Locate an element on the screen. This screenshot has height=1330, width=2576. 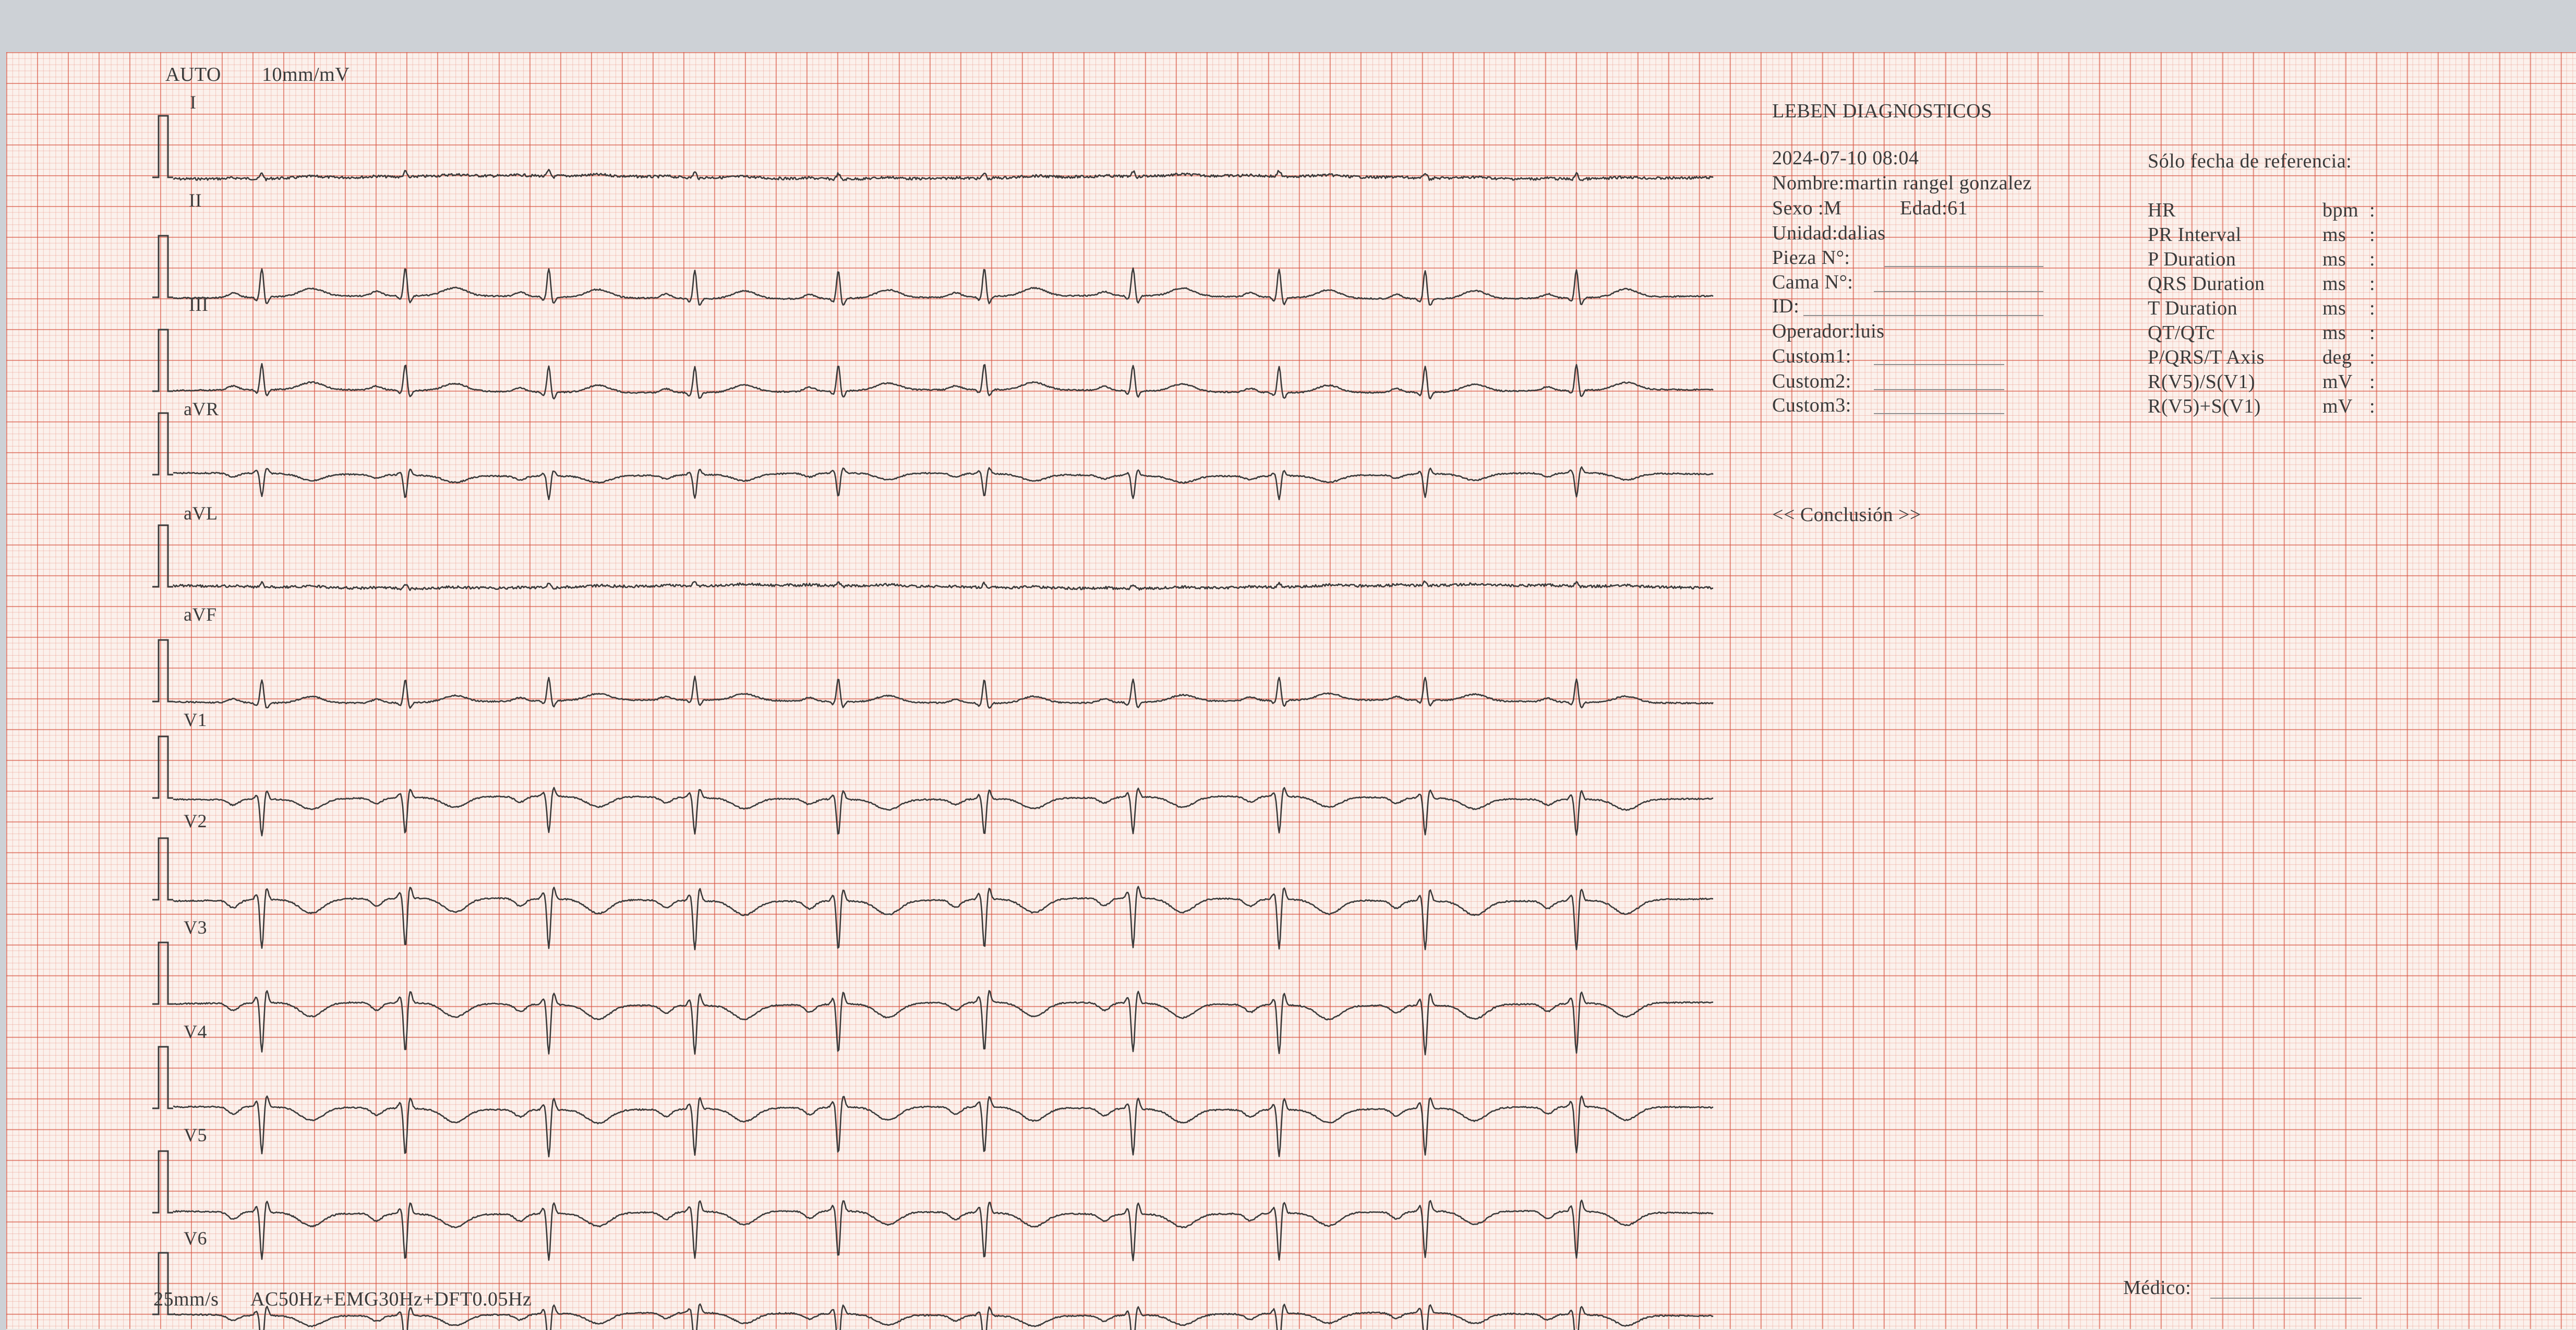
filter-settings: AC50Hz+EMG30Hz+DFT0.05Hz is located at coordinates (391, 1299).